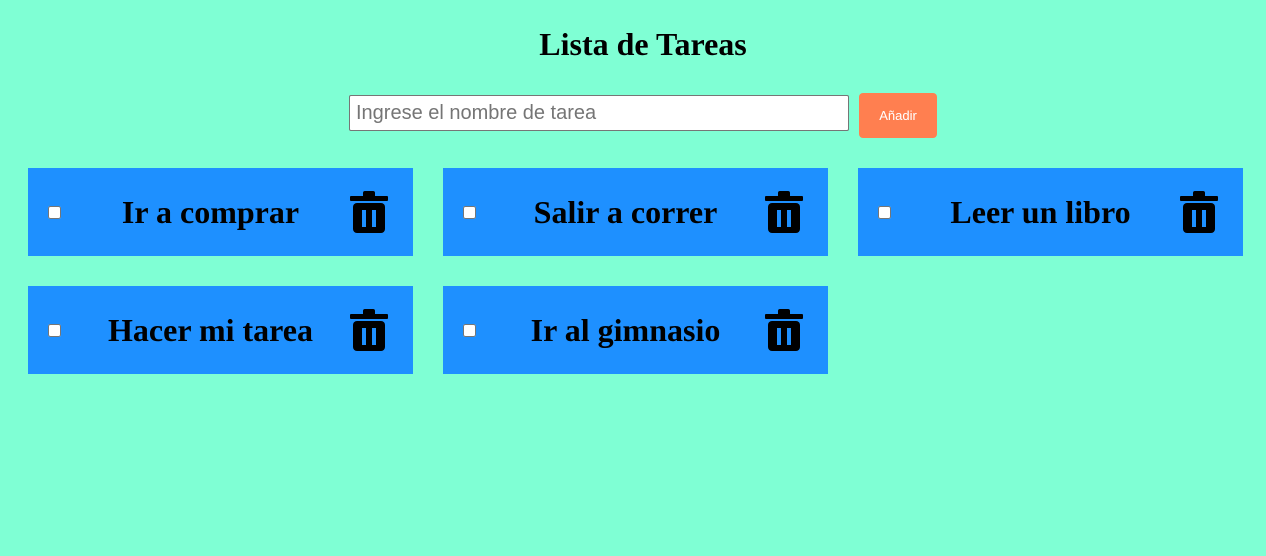 Image resolution: width=1266 pixels, height=556 pixels. I want to click on task-name-input, so click(599, 113).